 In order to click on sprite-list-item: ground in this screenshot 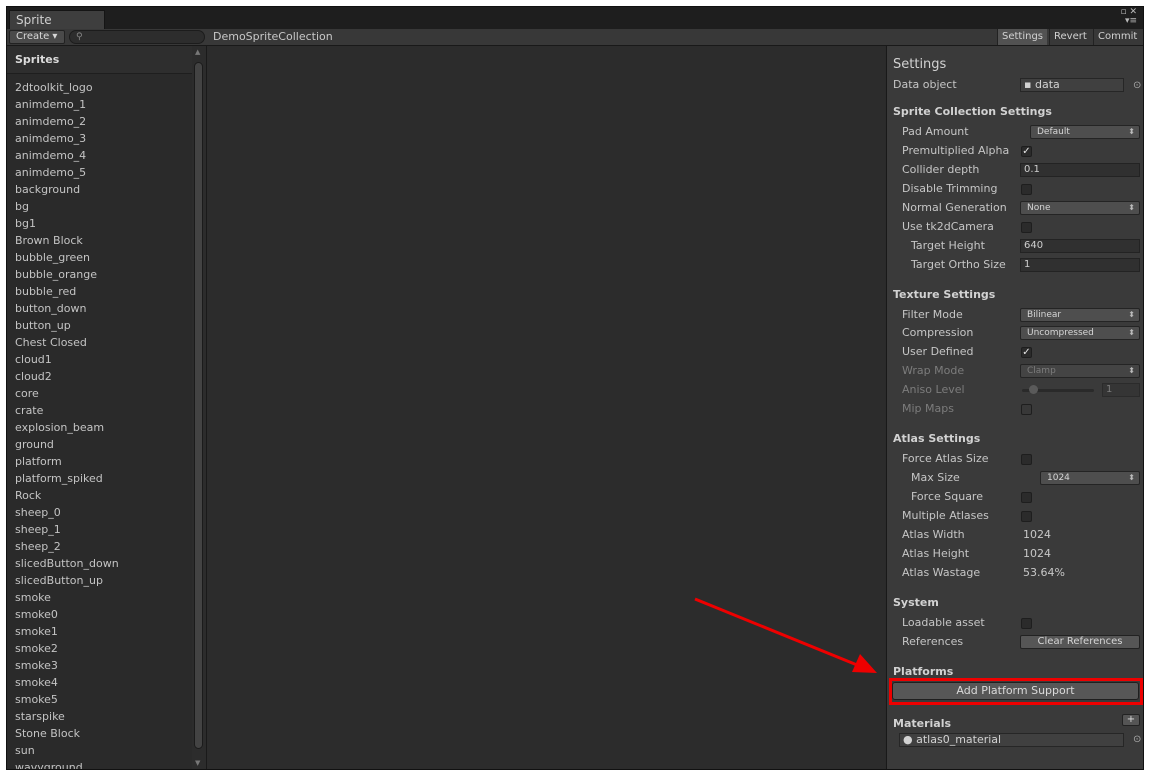, I will do `click(99, 444)`.